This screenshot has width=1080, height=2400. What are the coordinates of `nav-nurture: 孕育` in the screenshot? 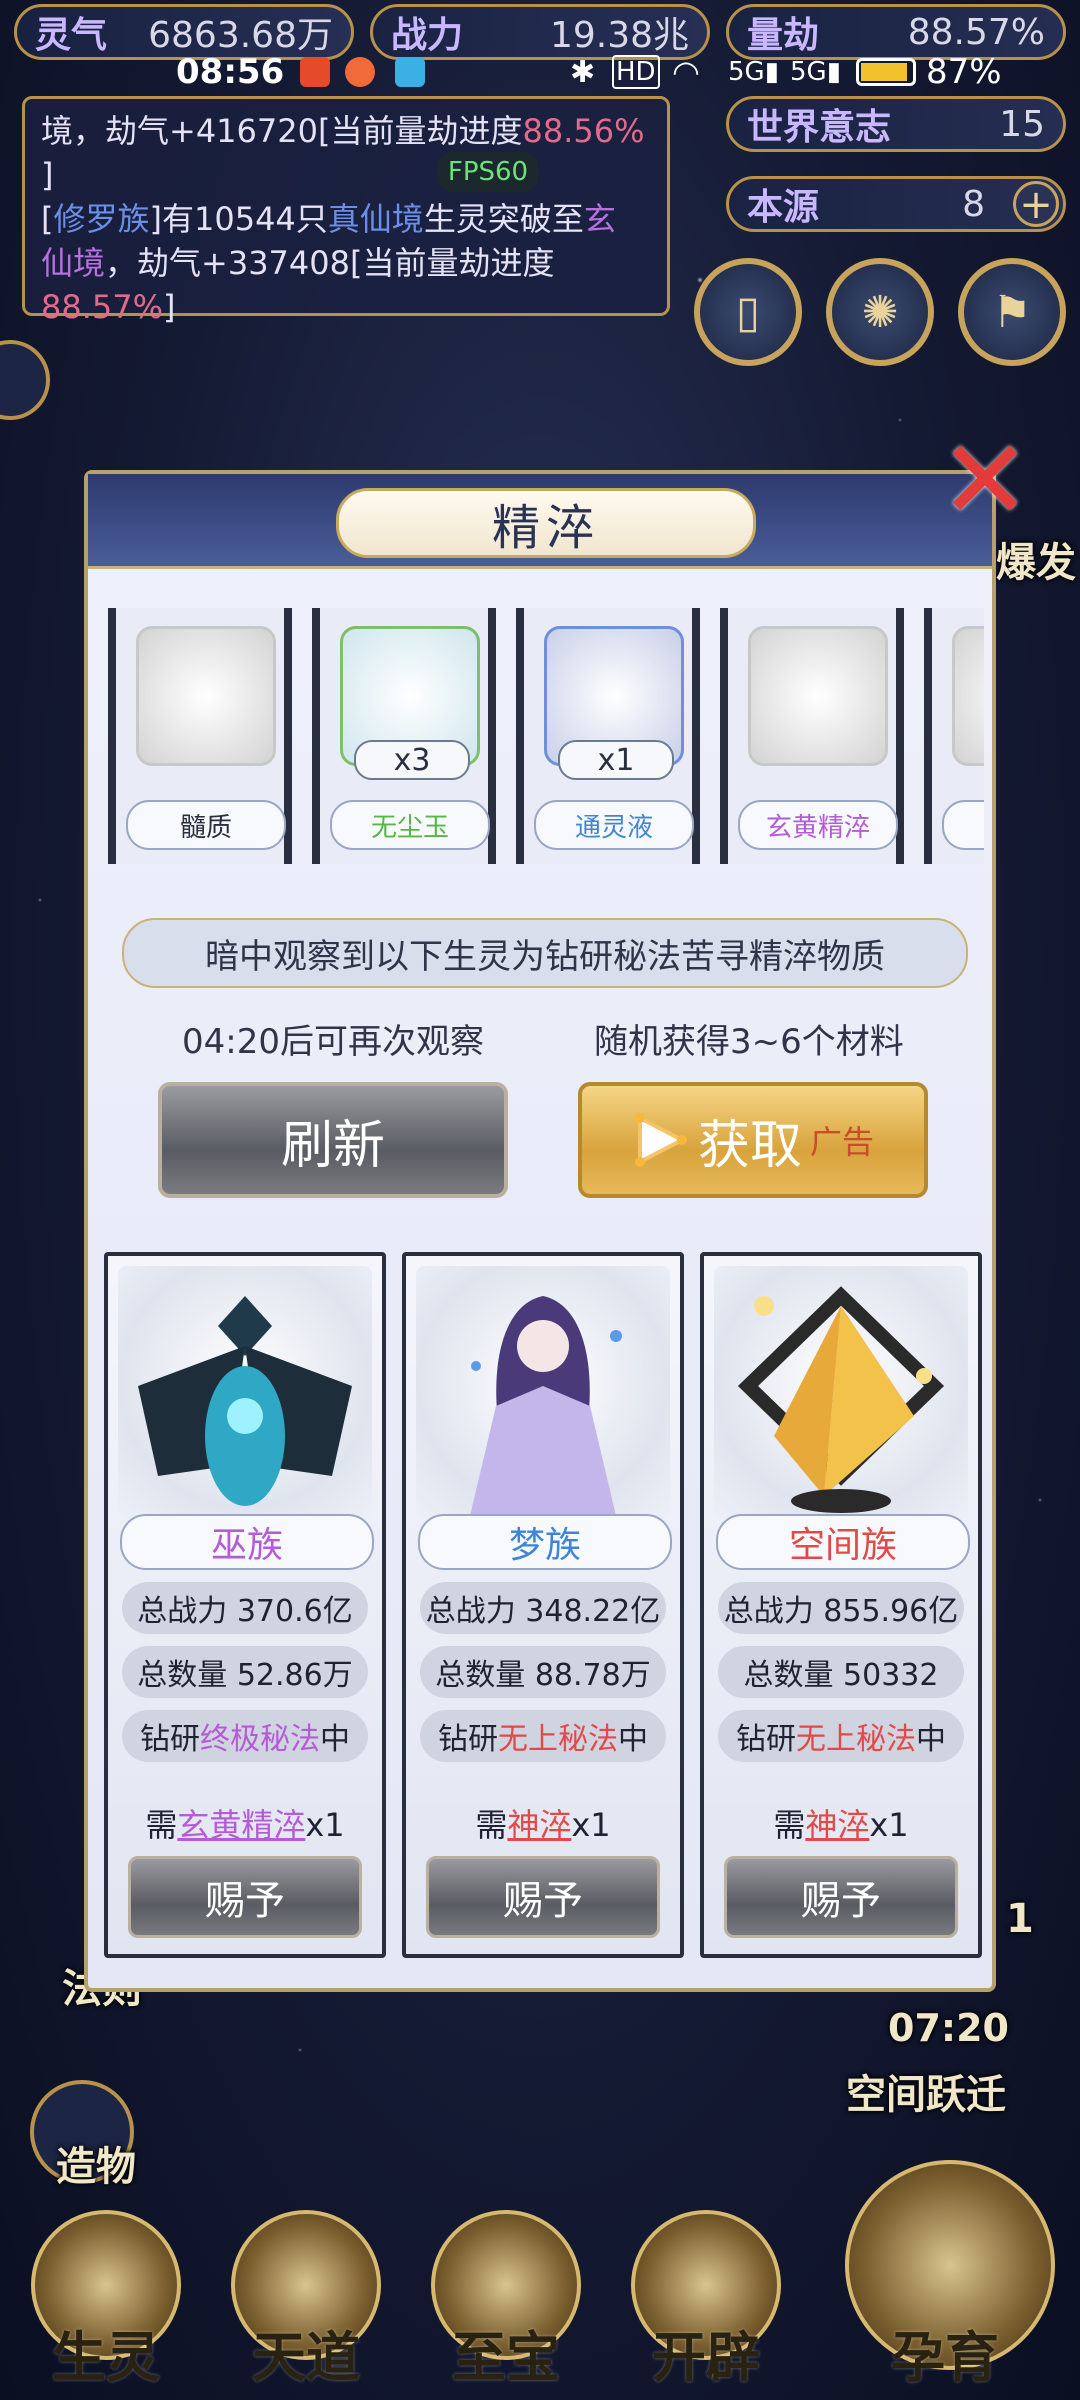 It's located at (945, 2275).